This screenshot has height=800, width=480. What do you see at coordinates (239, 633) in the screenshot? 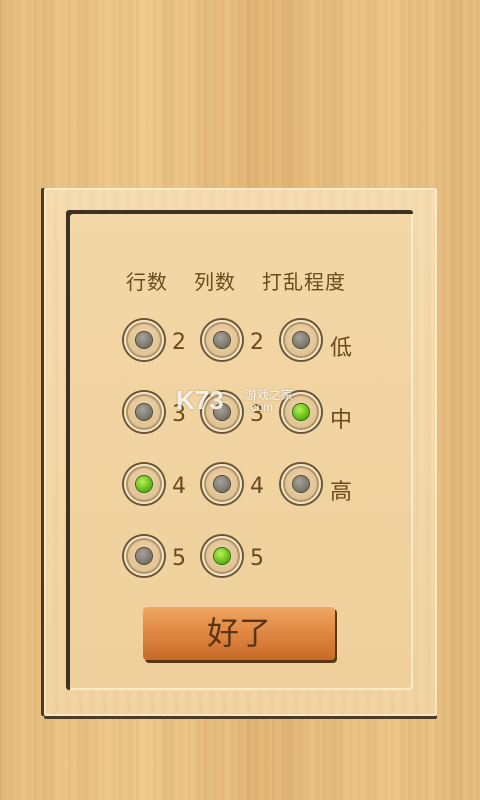
I see `ok-button: 好了` at bounding box center [239, 633].